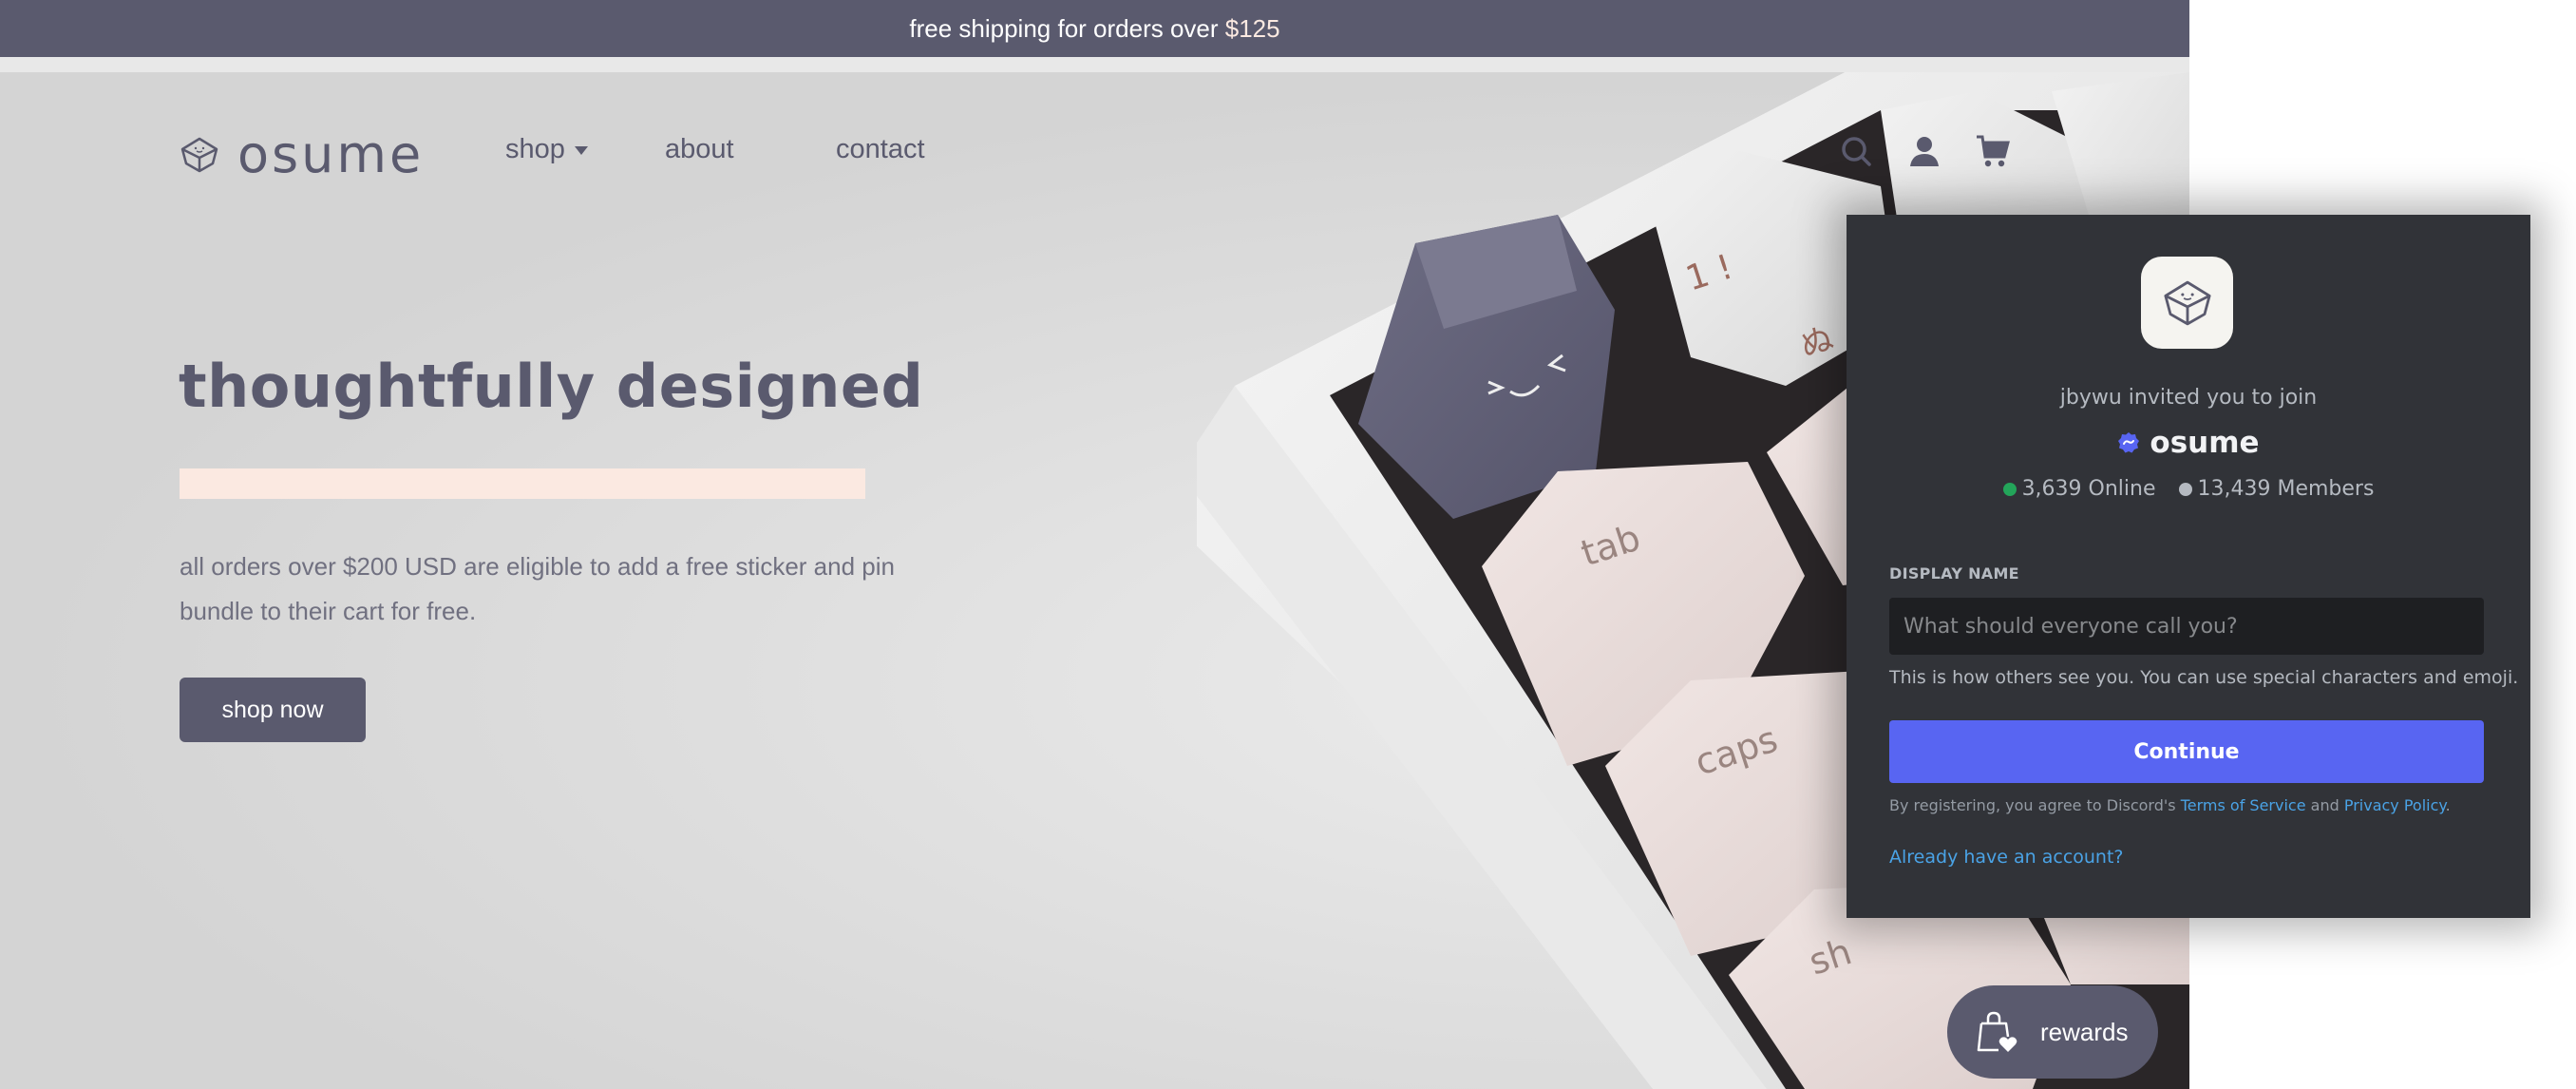 The height and width of the screenshot is (1089, 2576). I want to click on server-title: osume, so click(2188, 443).